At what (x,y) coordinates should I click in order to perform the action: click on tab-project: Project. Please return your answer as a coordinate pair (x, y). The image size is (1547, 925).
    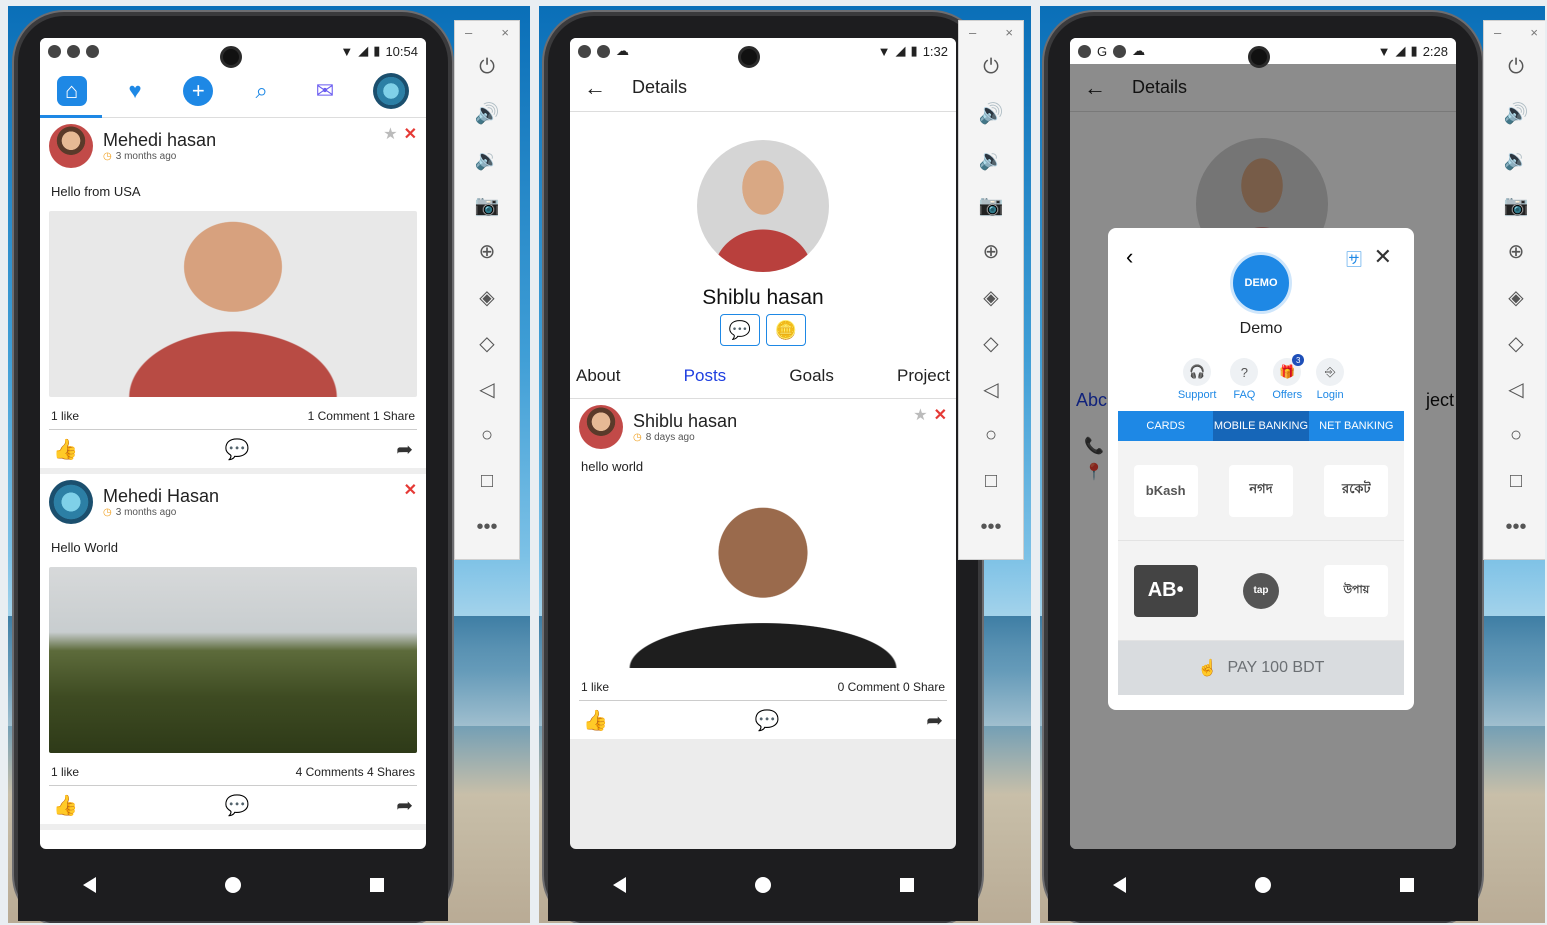
    Looking at the image, I should click on (923, 376).